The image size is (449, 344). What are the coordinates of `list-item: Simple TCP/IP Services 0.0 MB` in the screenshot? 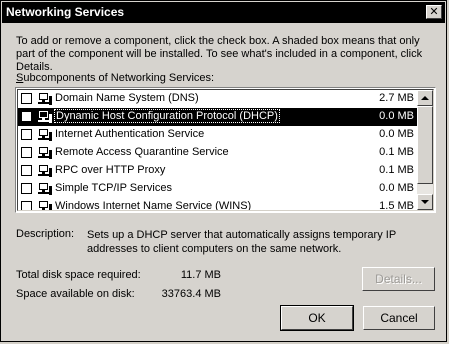 It's located at (218, 189).